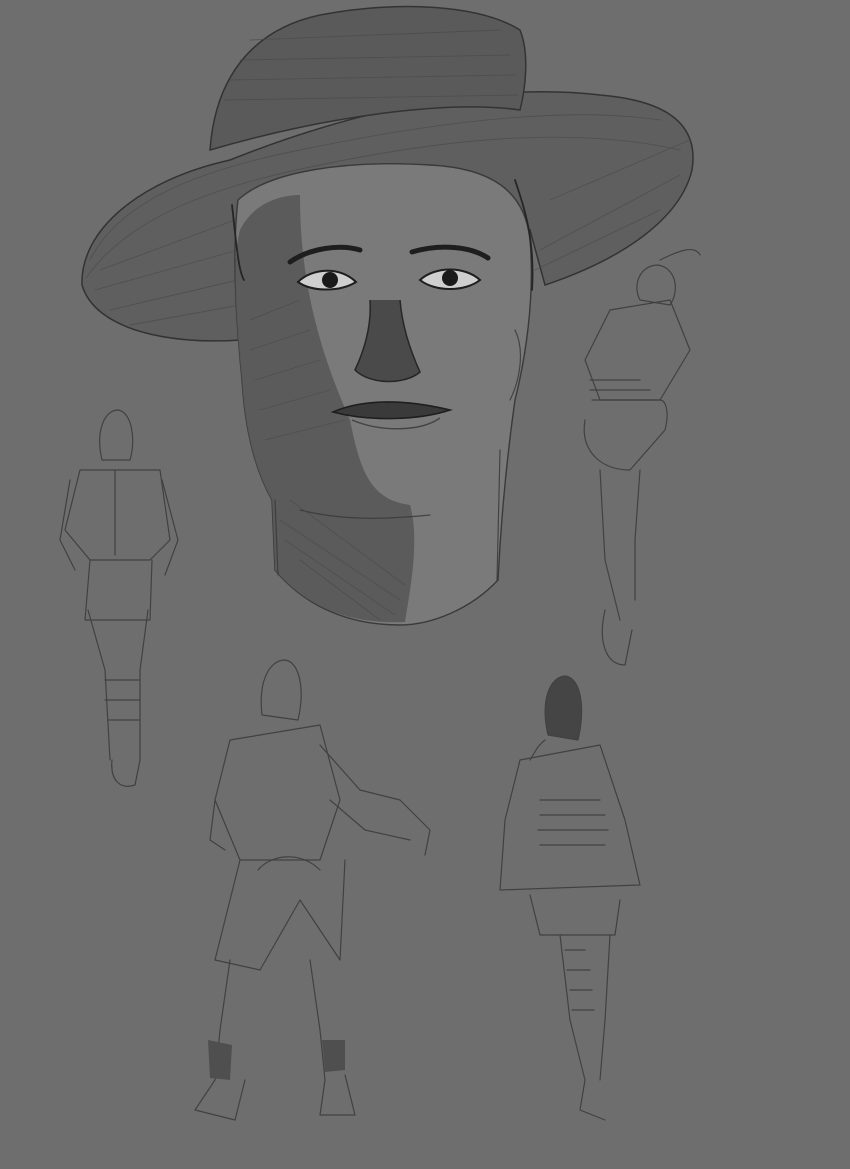 The height and width of the screenshot is (1169, 850). What do you see at coordinates (656, 285) in the screenshot?
I see `figure-right-head` at bounding box center [656, 285].